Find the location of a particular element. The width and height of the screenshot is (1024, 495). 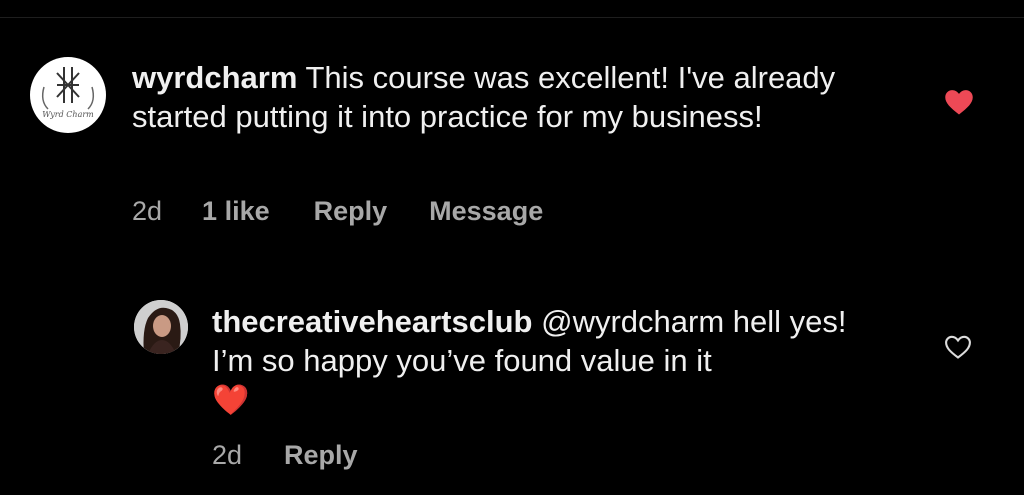

message-button: Message is located at coordinates (486, 211).